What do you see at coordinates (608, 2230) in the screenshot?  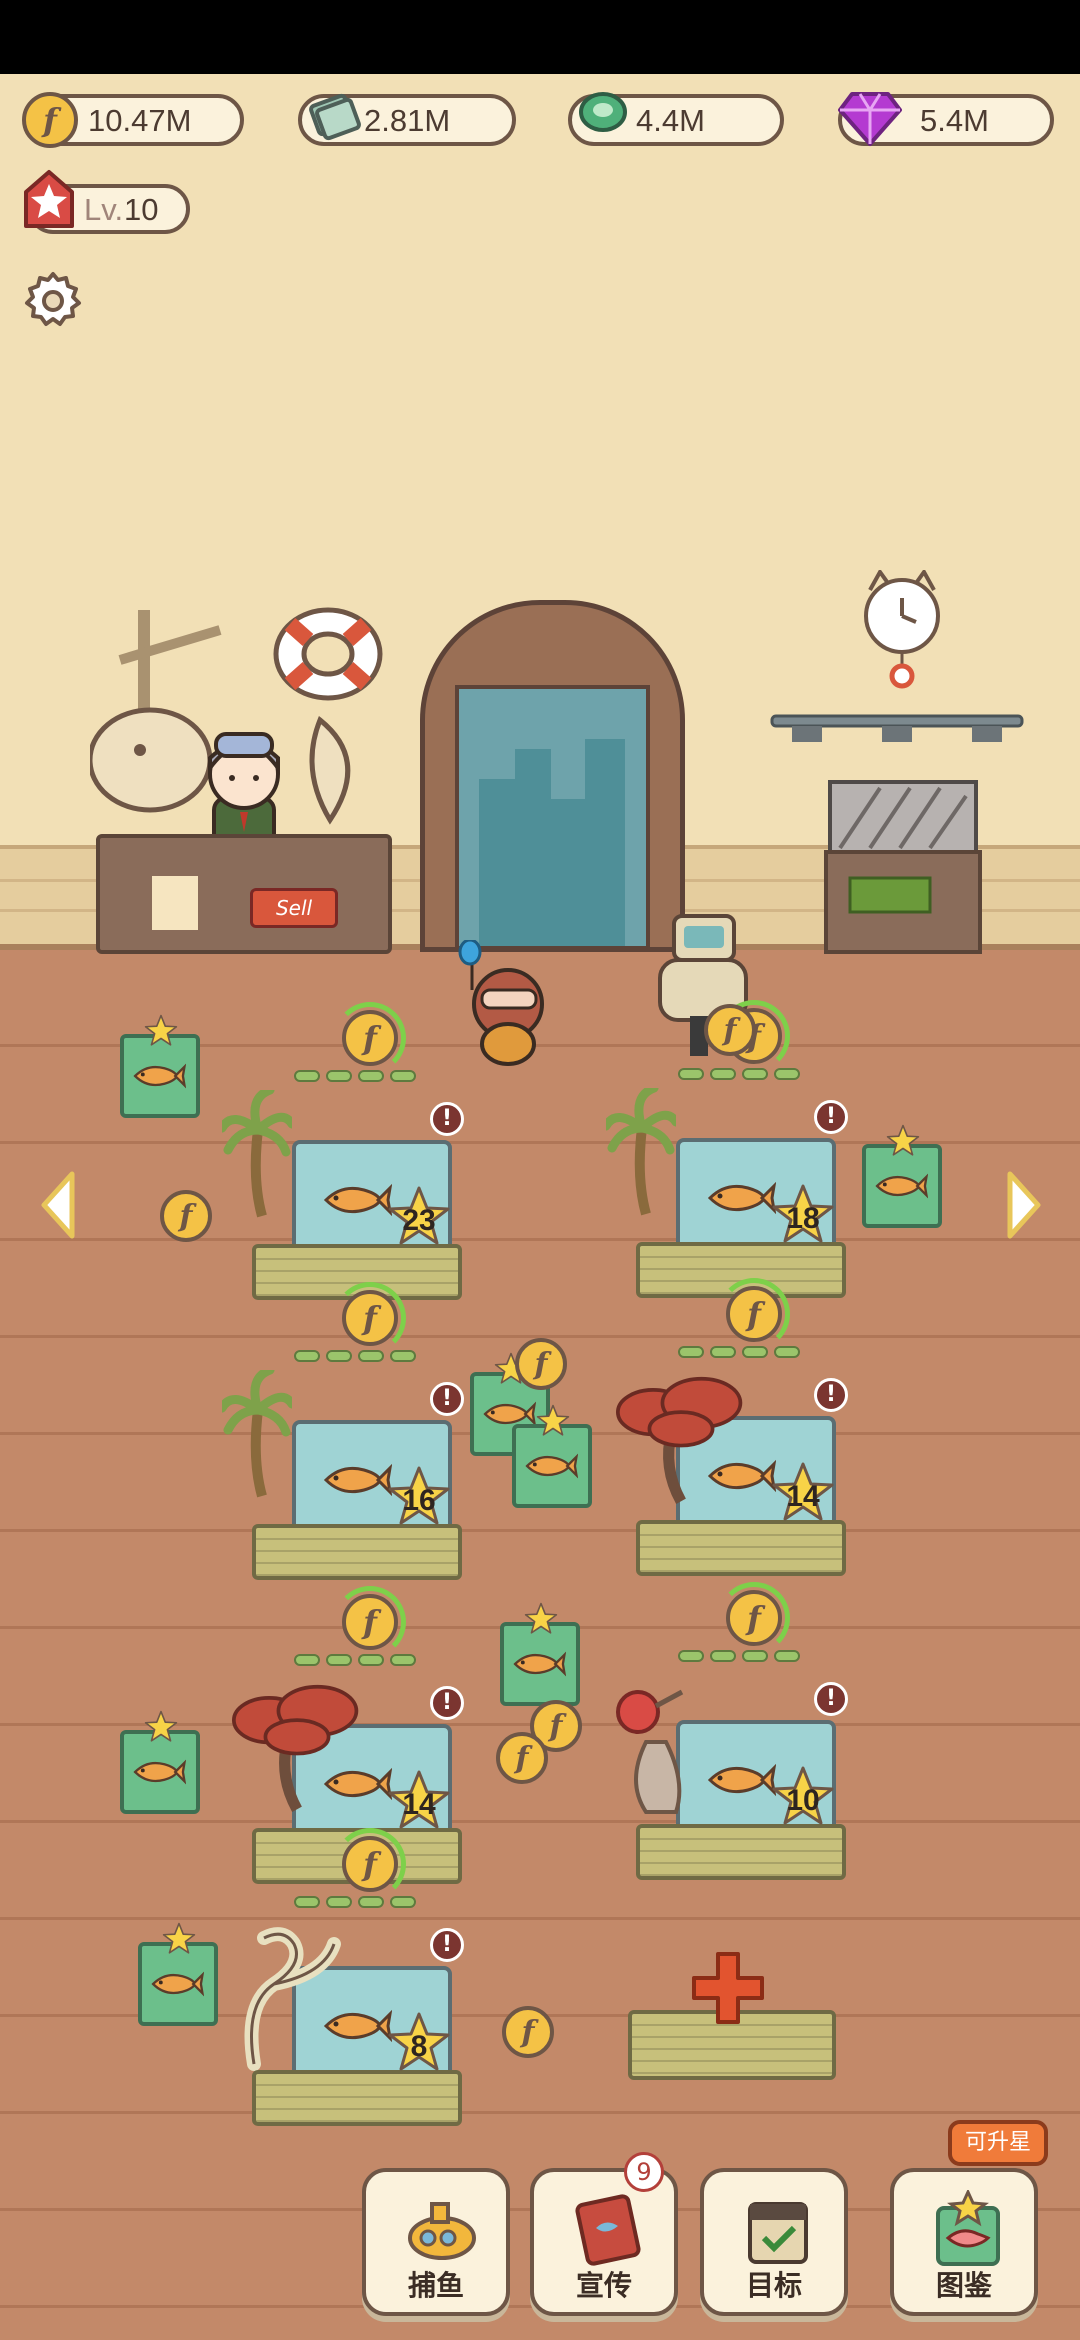 I see `flyer-icon` at bounding box center [608, 2230].